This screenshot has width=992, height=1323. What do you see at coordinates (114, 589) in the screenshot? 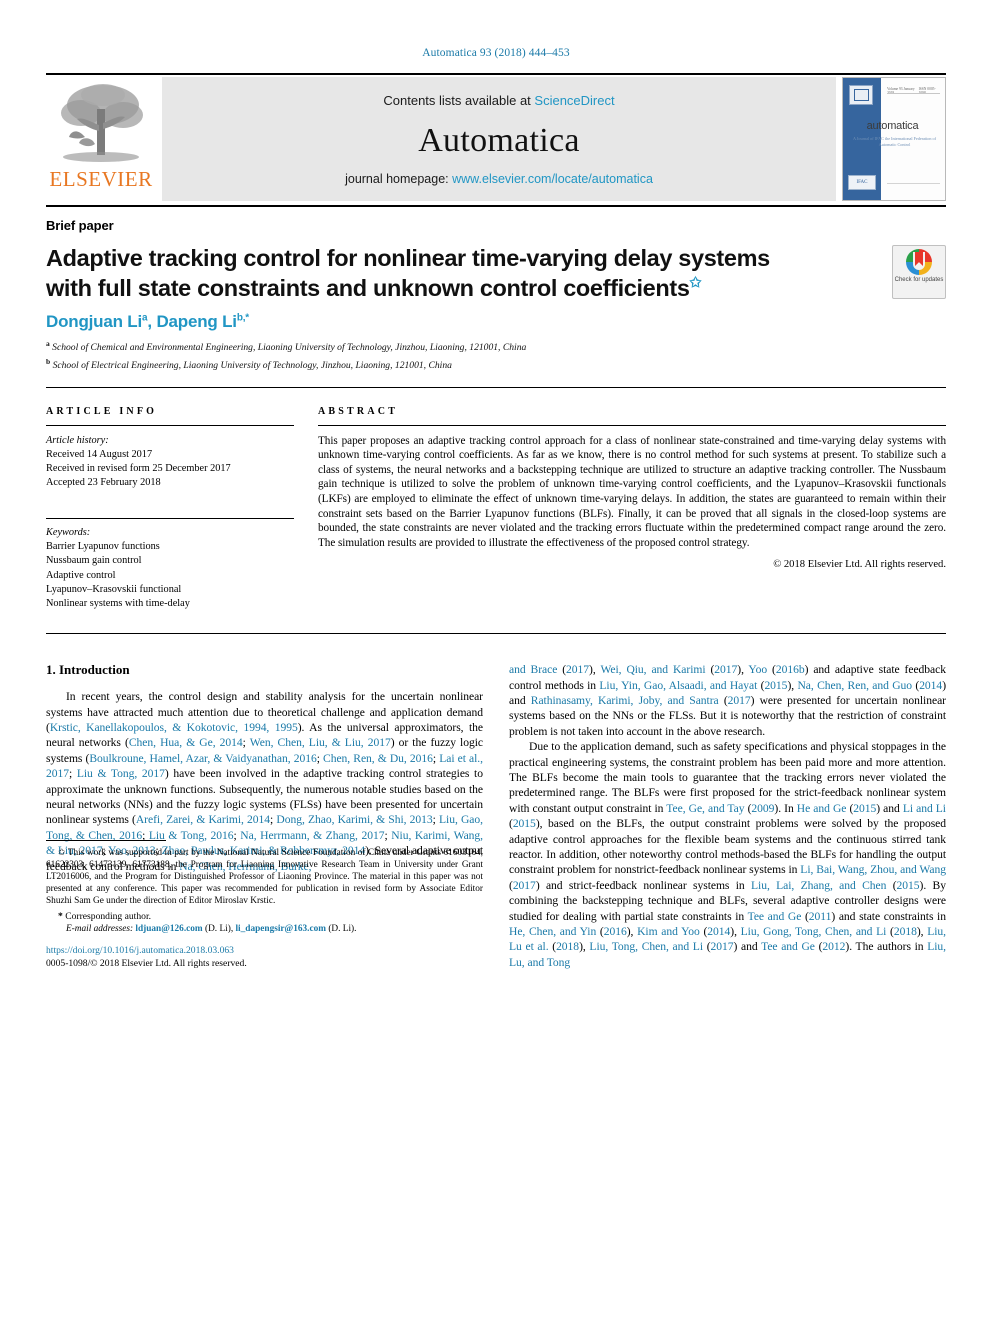
I see `keyword-3: Lyapunov–Krasovskii functional` at bounding box center [114, 589].